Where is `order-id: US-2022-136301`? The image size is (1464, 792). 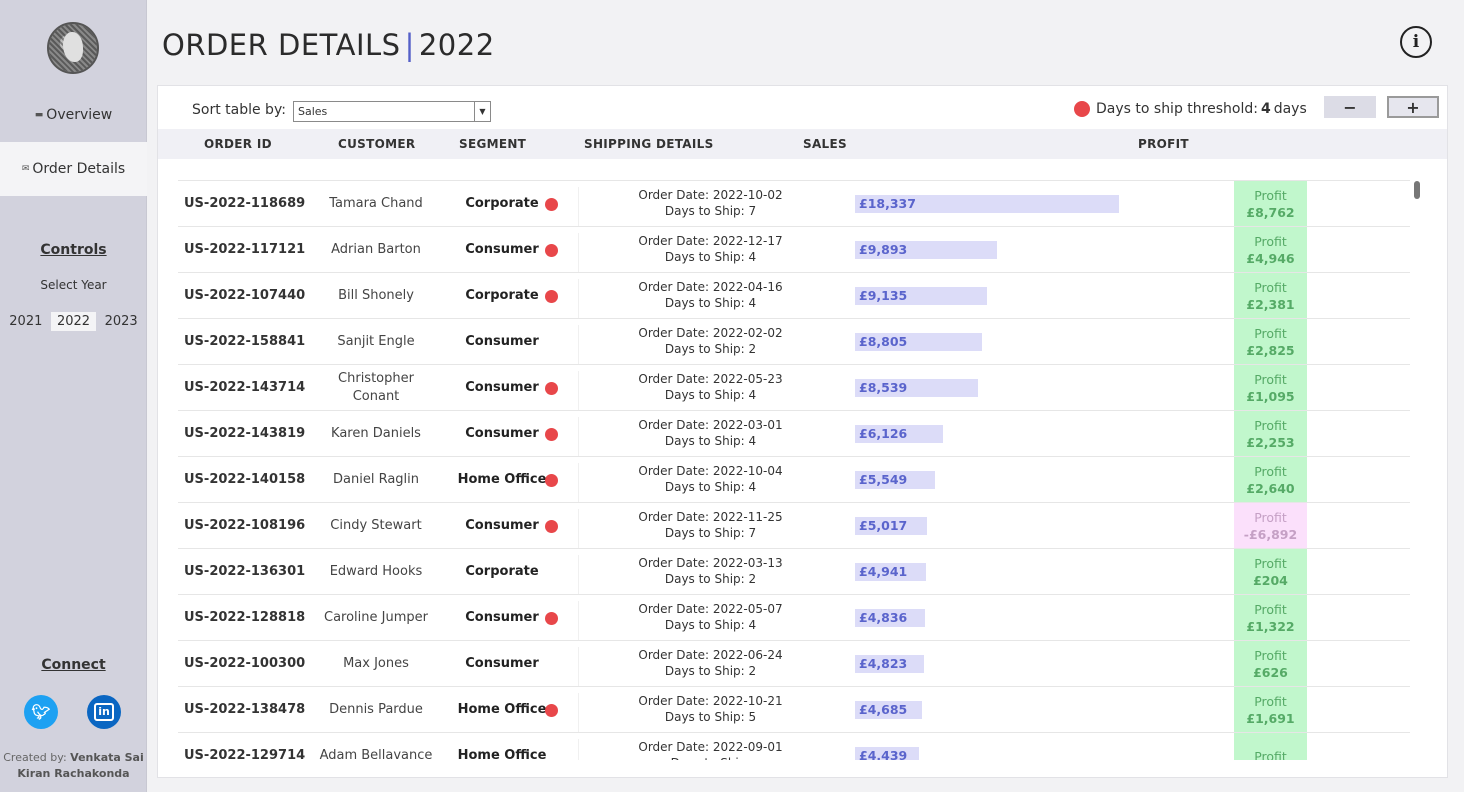
order-id: US-2022-136301 is located at coordinates (245, 571).